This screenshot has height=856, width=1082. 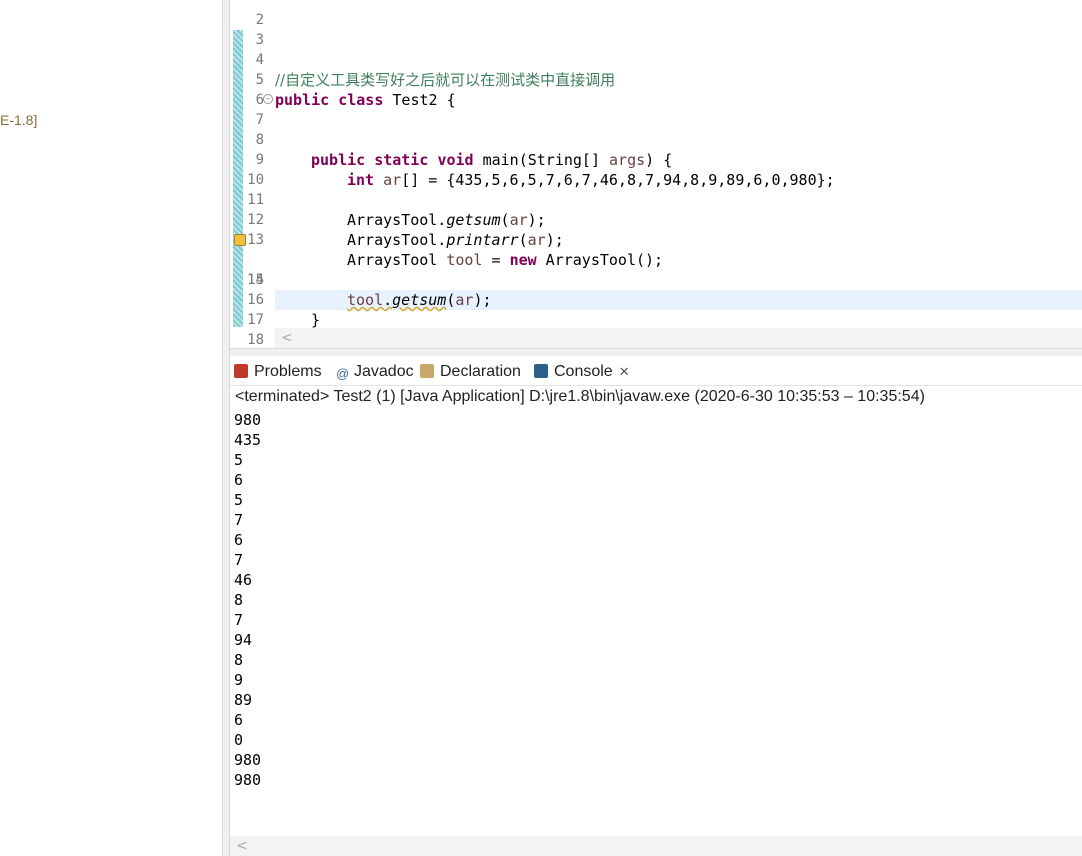 What do you see at coordinates (248, 29) in the screenshot?
I see `code-line: 3` at bounding box center [248, 29].